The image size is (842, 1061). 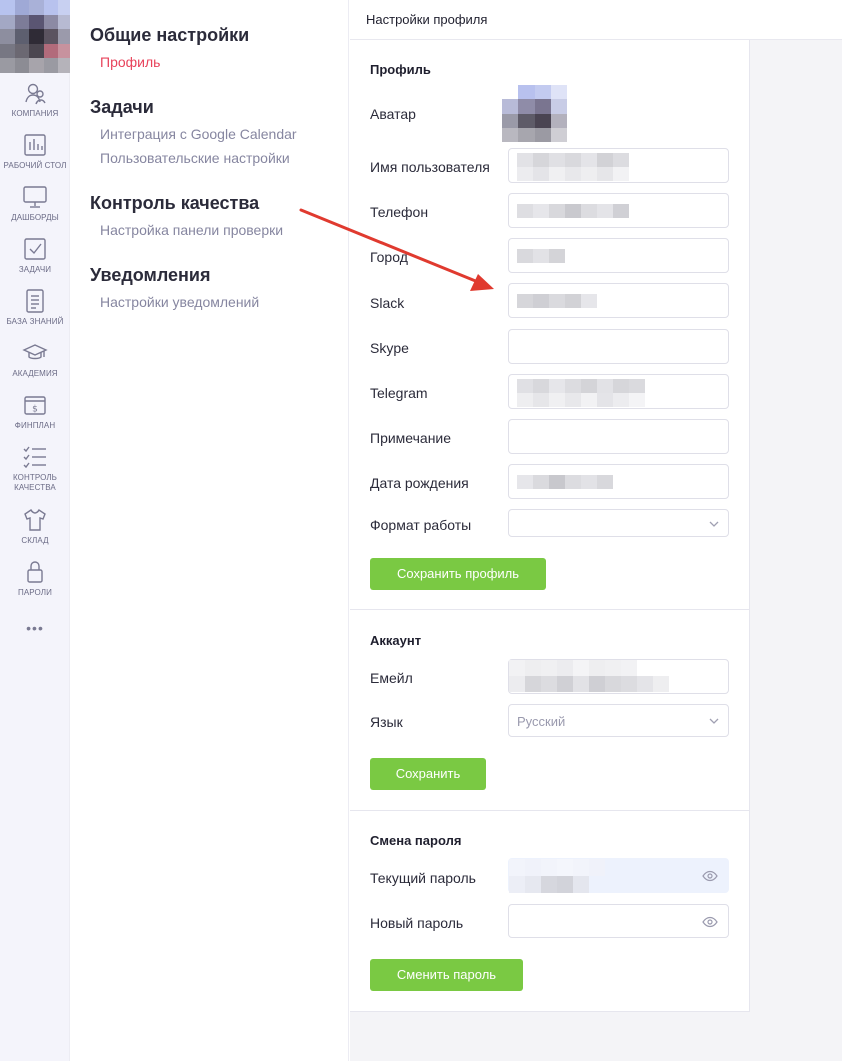 I want to click on graduation-cap-icon, so click(x=35, y=352).